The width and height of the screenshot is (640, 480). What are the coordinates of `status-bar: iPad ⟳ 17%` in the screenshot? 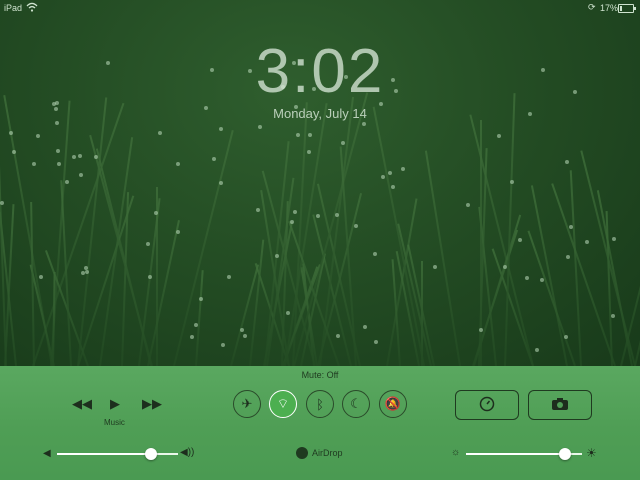 It's located at (320, 8).